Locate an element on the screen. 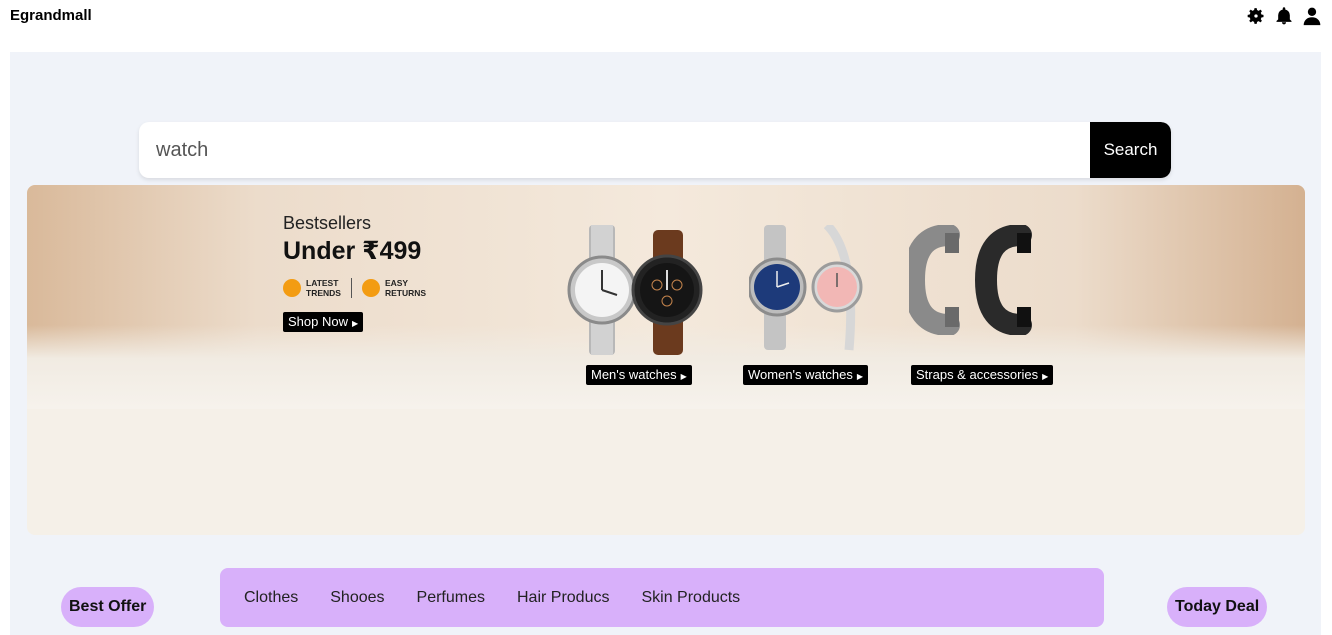 The width and height of the screenshot is (1332, 635). banner-headline: Under ₹499 is located at coordinates (352, 251).